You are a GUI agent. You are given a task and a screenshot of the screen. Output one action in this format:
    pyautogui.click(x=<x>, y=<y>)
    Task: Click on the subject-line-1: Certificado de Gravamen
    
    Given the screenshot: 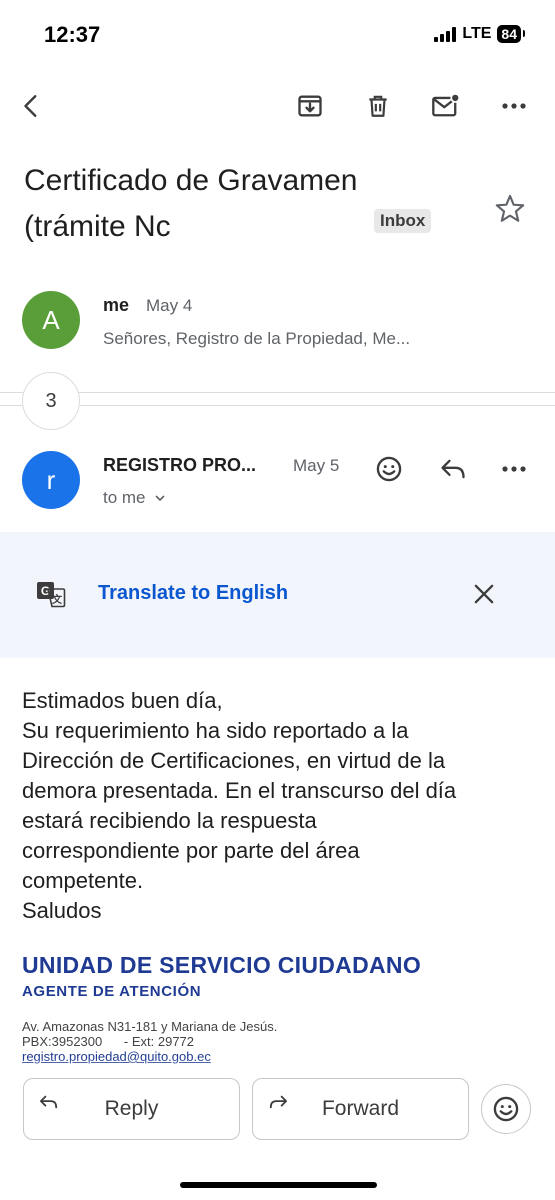 What is the action you would take?
    pyautogui.click(x=191, y=180)
    